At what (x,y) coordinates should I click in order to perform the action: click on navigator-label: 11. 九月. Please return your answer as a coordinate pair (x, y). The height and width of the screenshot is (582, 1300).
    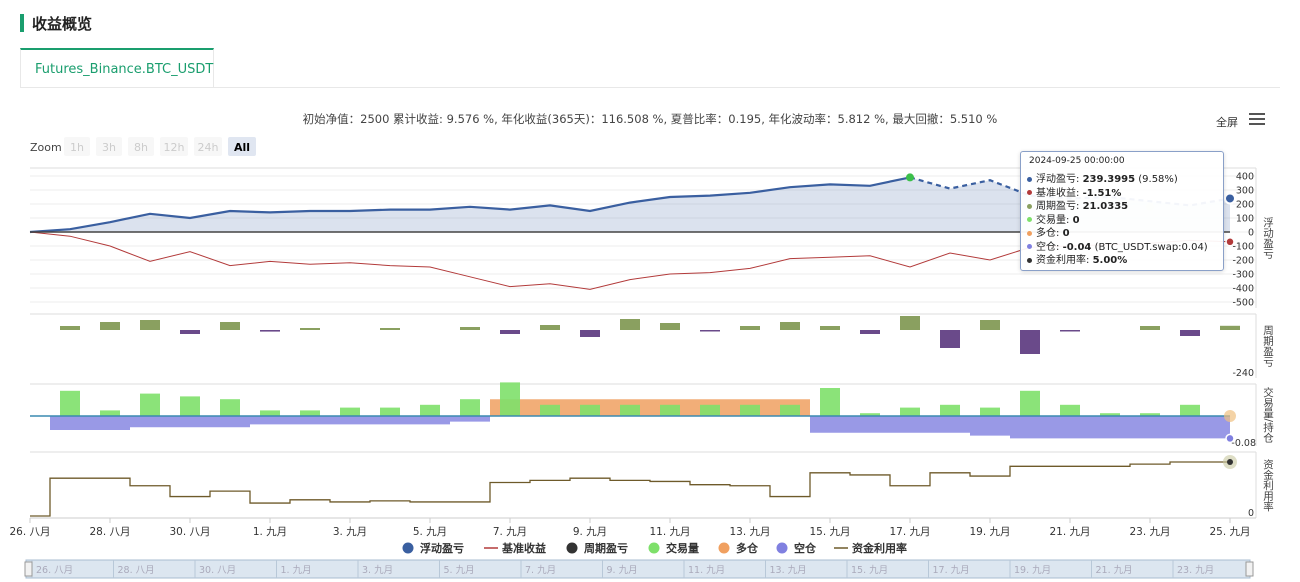
    Looking at the image, I should click on (706, 570).